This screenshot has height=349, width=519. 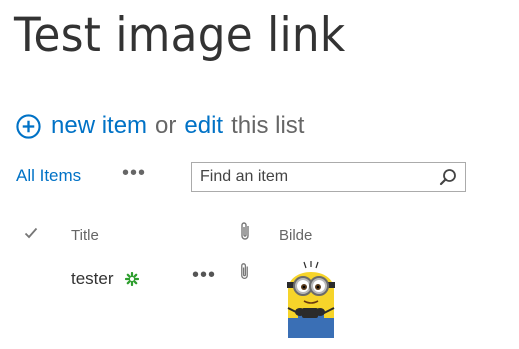 I want to click on search-input, so click(x=315, y=177).